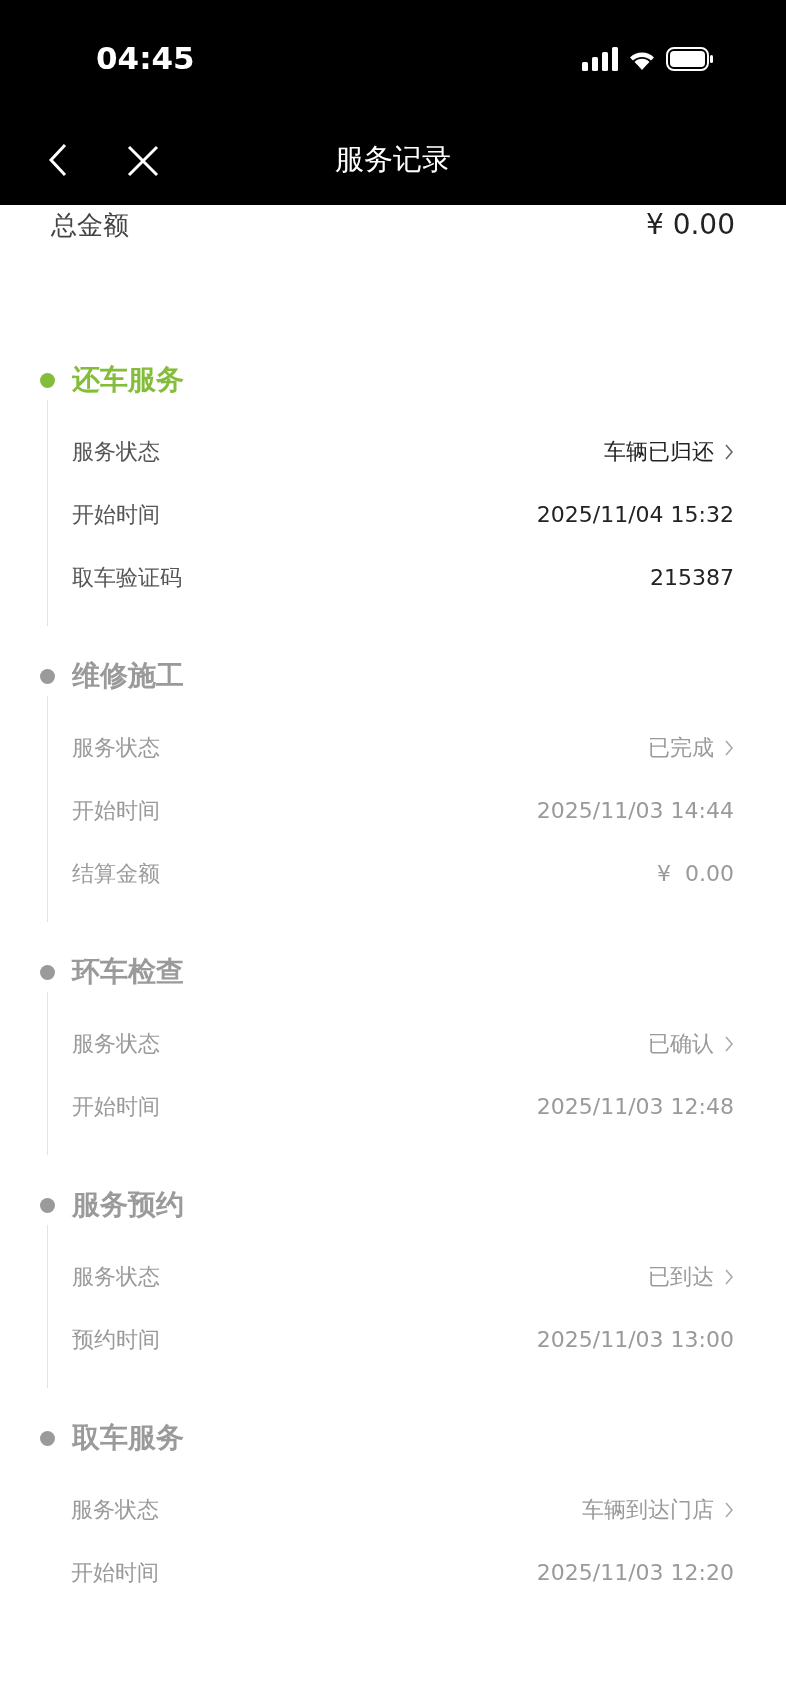 The height and width of the screenshot is (1704, 786). I want to click on back-icon, so click(58, 160).